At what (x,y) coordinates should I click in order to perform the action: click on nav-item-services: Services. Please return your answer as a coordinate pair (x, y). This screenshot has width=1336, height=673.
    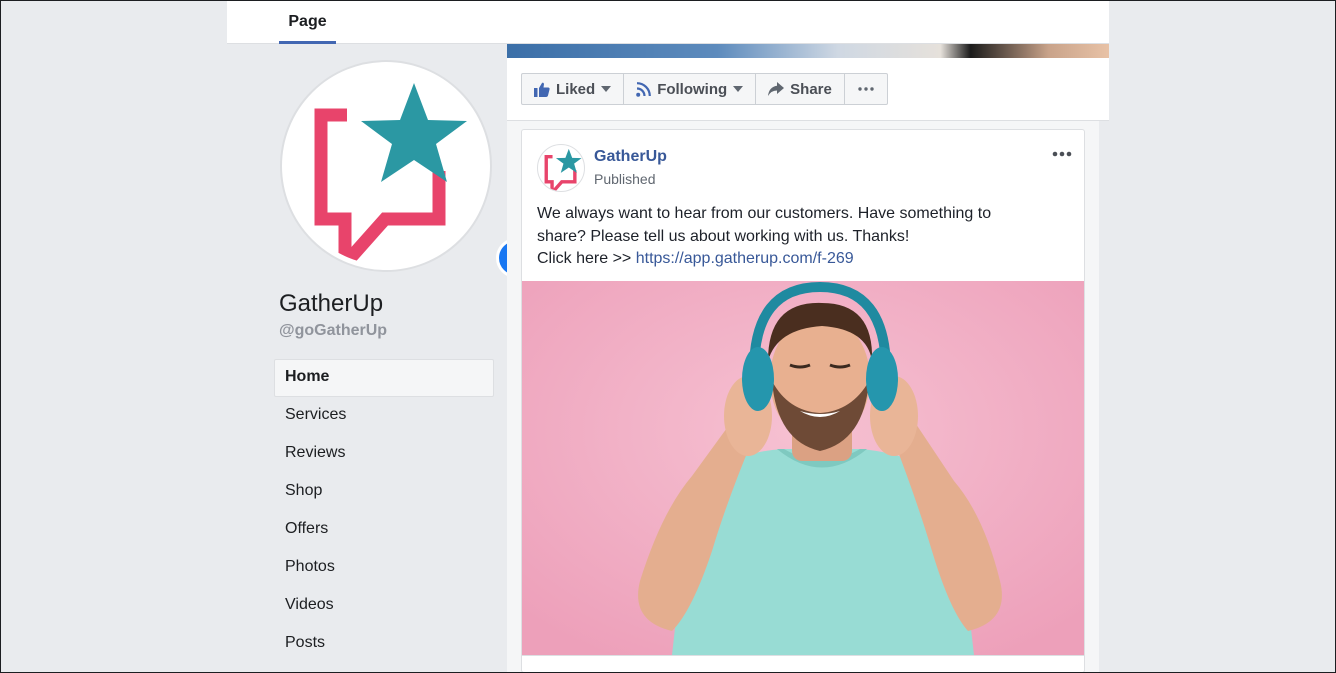
    Looking at the image, I should click on (384, 416).